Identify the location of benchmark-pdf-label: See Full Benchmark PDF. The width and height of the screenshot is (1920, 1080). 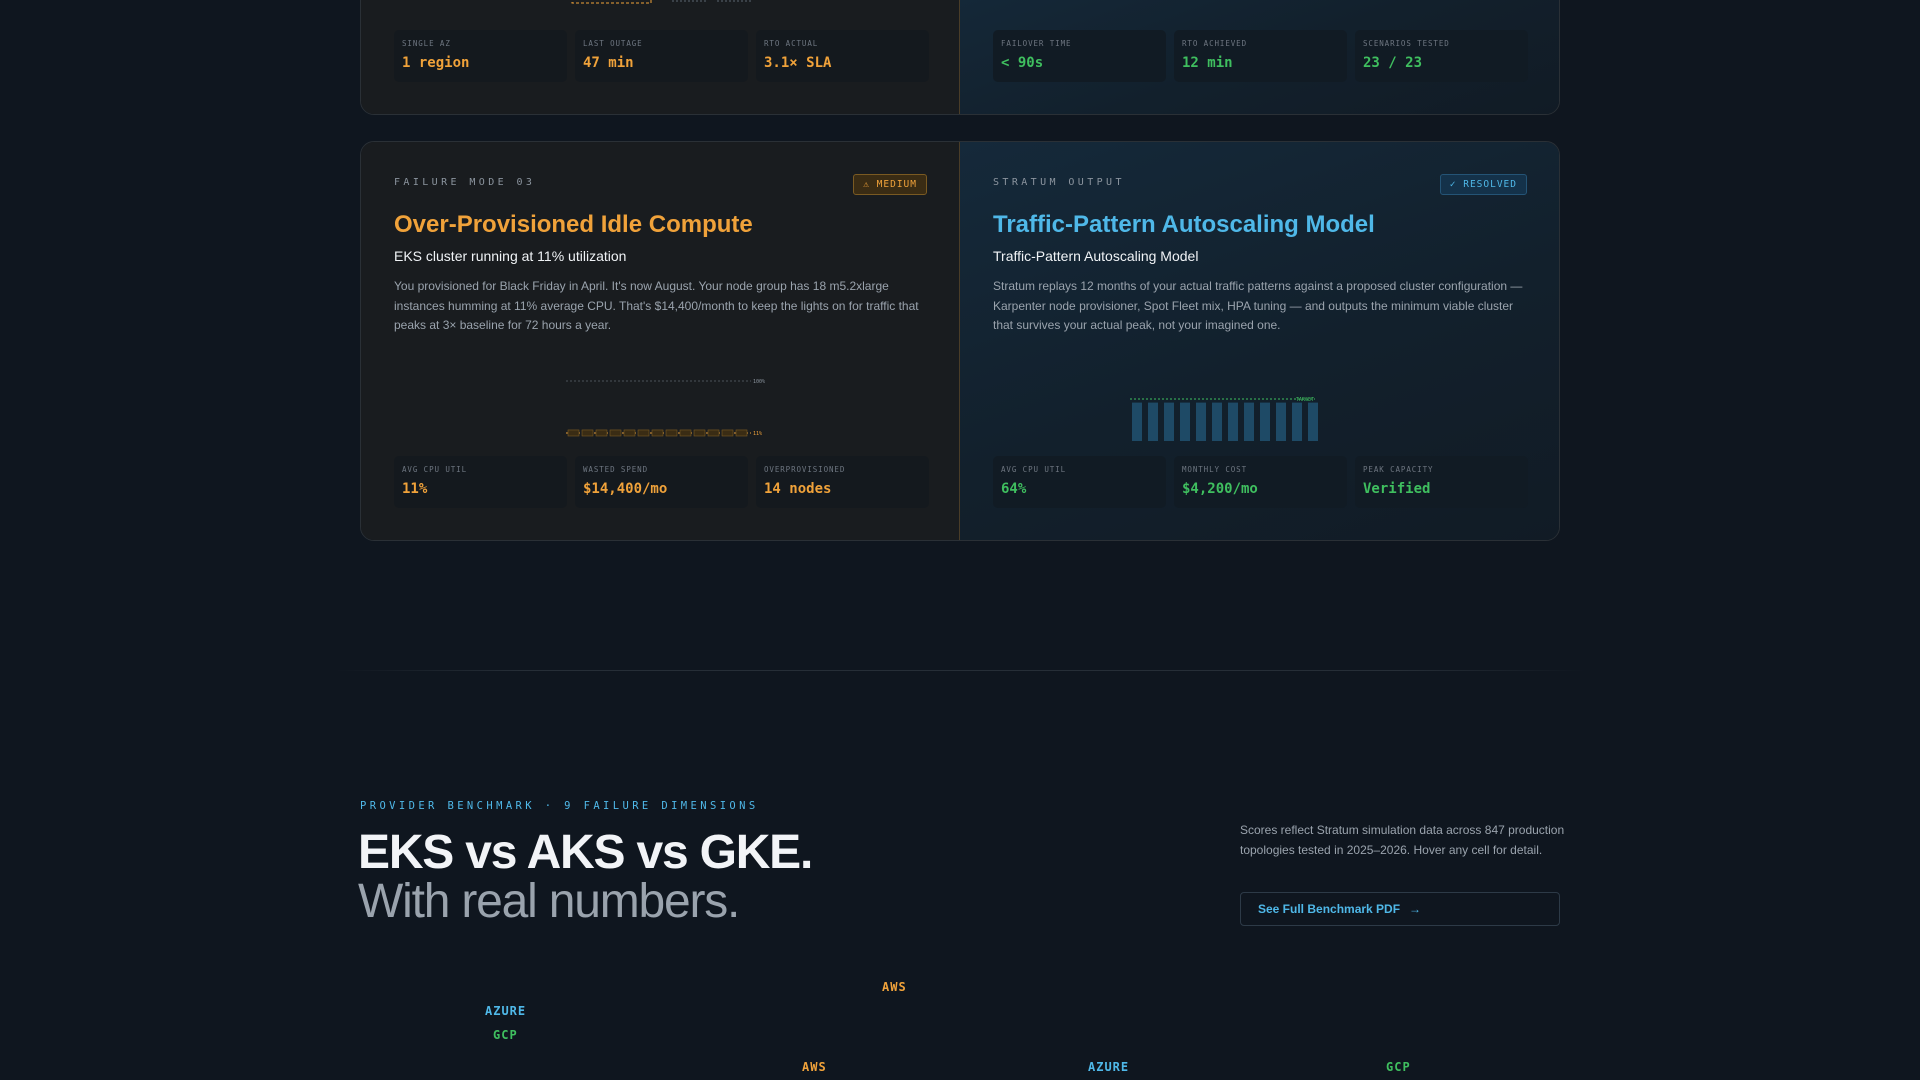
(1329, 909).